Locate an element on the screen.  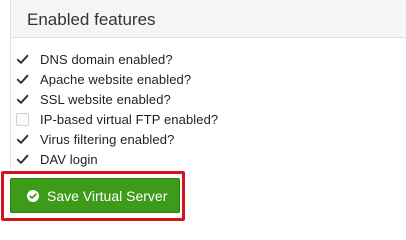
save-button-label: Save Virtual Server is located at coordinates (107, 195).